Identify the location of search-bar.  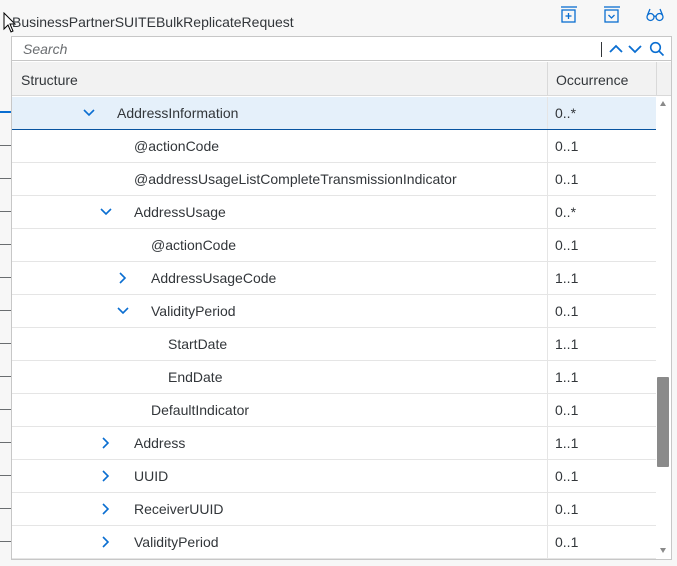
(341, 49).